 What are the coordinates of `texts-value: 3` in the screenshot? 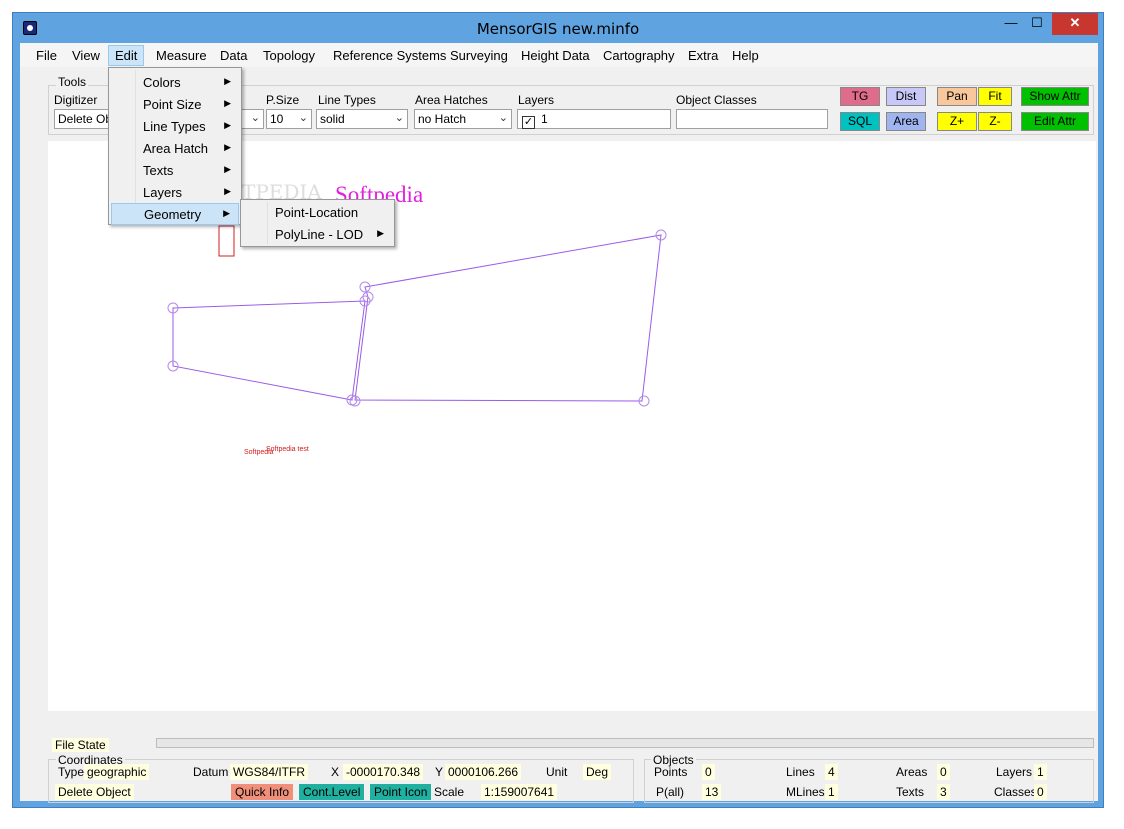 It's located at (943, 792).